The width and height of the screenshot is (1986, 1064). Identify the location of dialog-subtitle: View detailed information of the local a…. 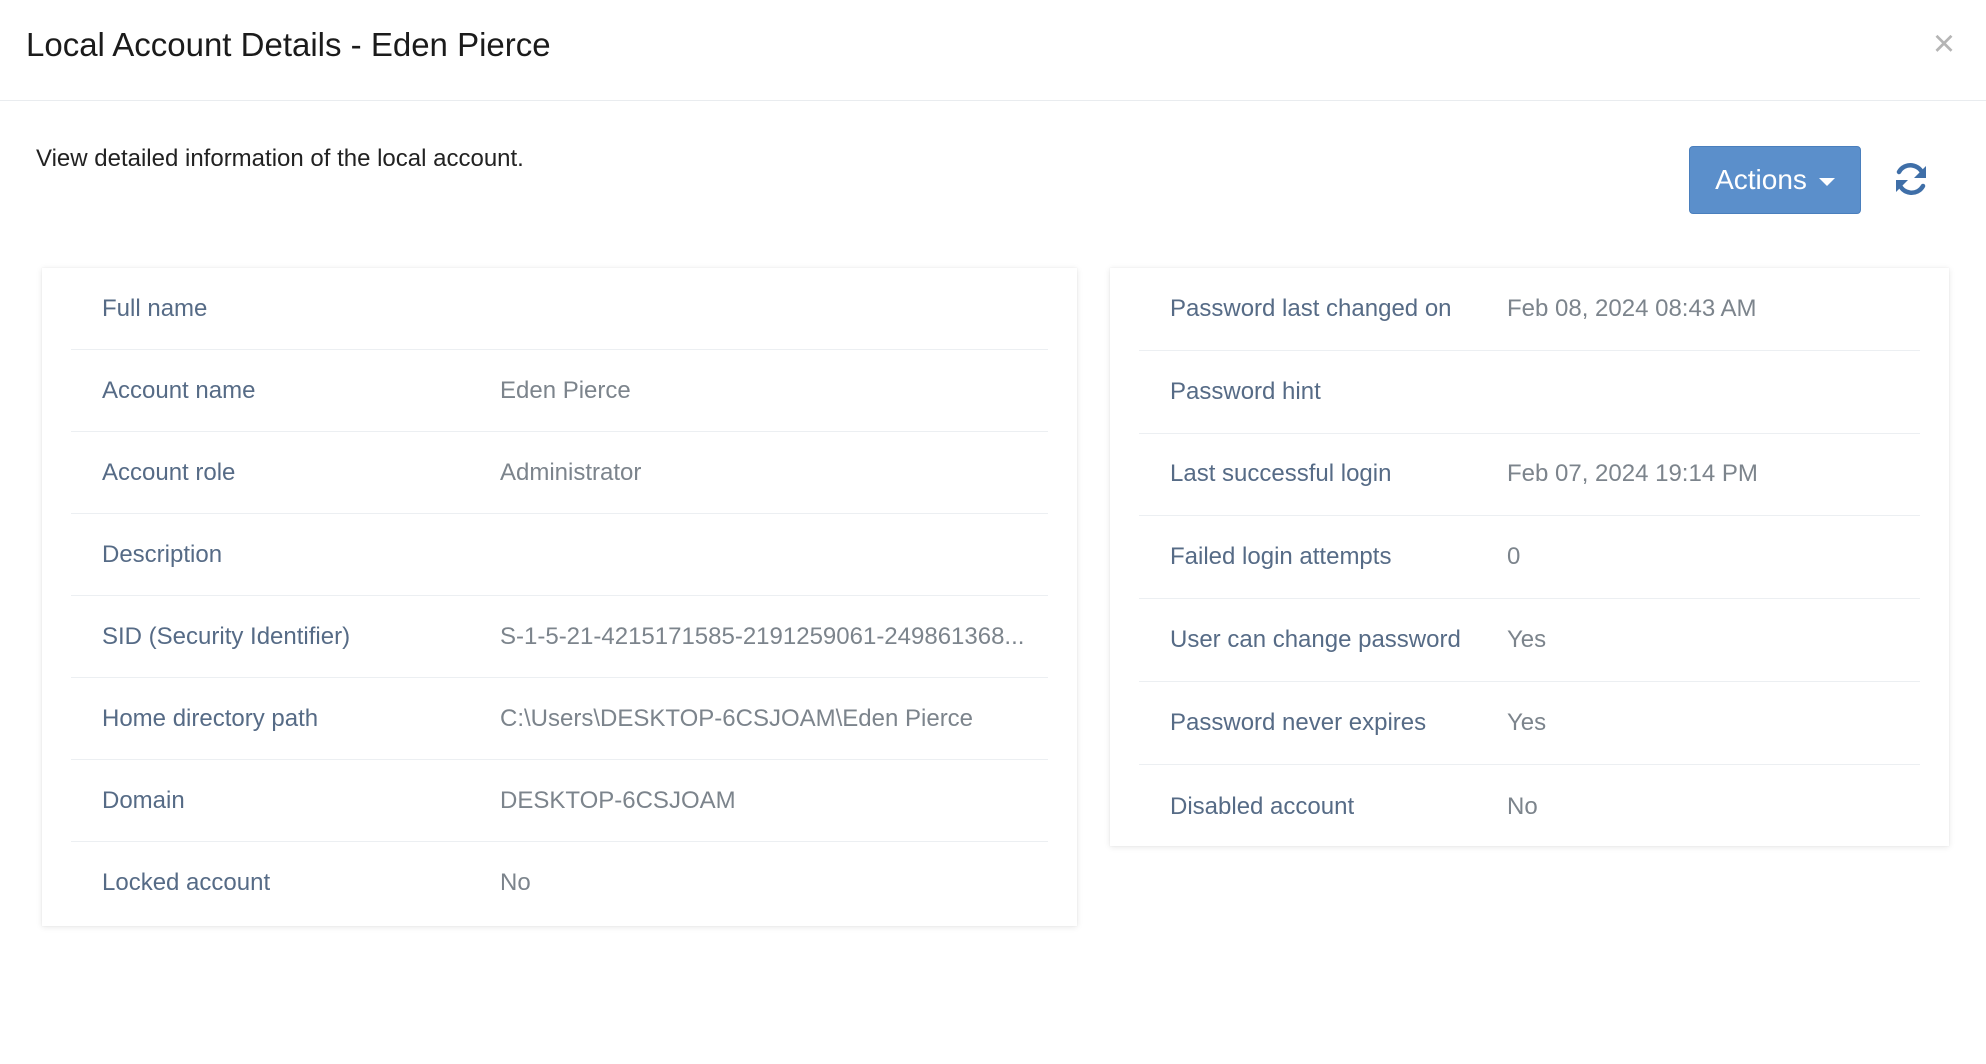
(280, 158).